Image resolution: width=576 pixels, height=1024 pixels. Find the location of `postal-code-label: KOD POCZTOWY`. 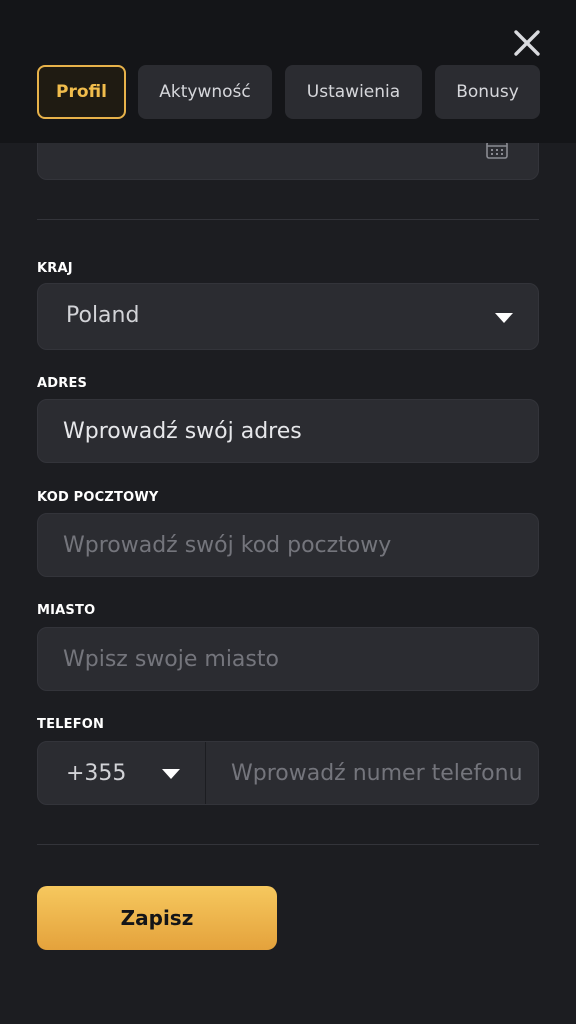

postal-code-label: KOD POCZTOWY is located at coordinates (98, 497).